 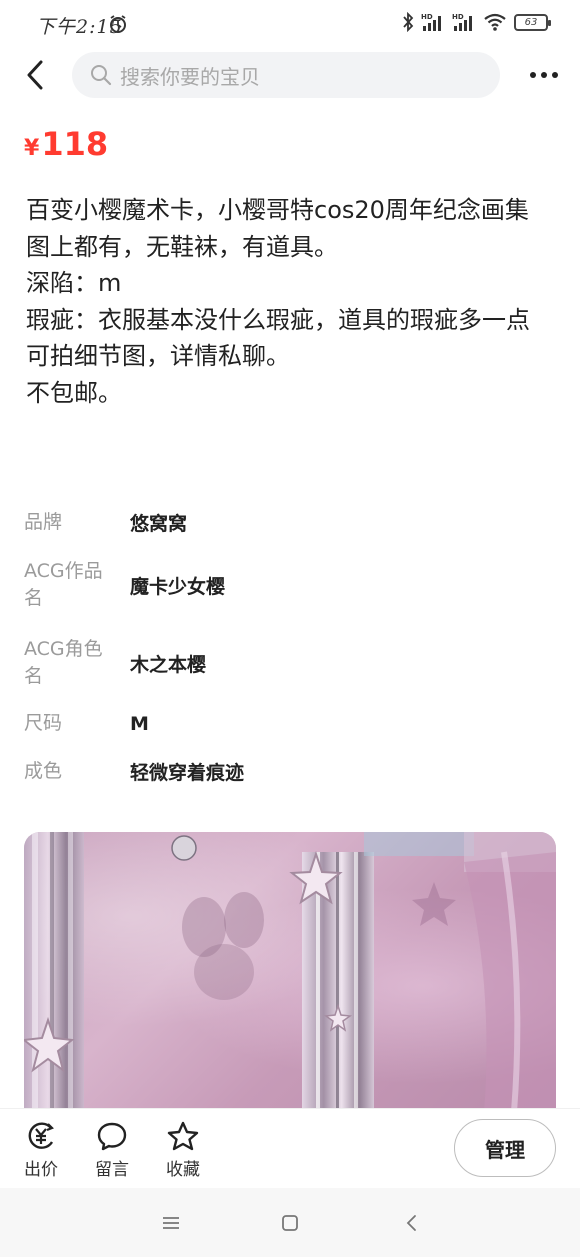 What do you see at coordinates (86, 723) in the screenshot?
I see `attr-row-size: 尺码 M` at bounding box center [86, 723].